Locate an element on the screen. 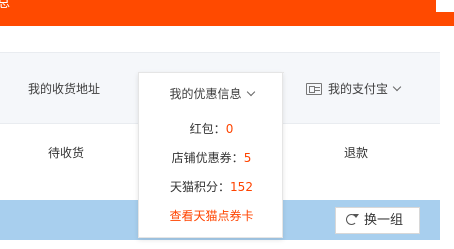 This screenshot has width=454, height=249. status-pending-receipt: 待收货 is located at coordinates (66, 153).